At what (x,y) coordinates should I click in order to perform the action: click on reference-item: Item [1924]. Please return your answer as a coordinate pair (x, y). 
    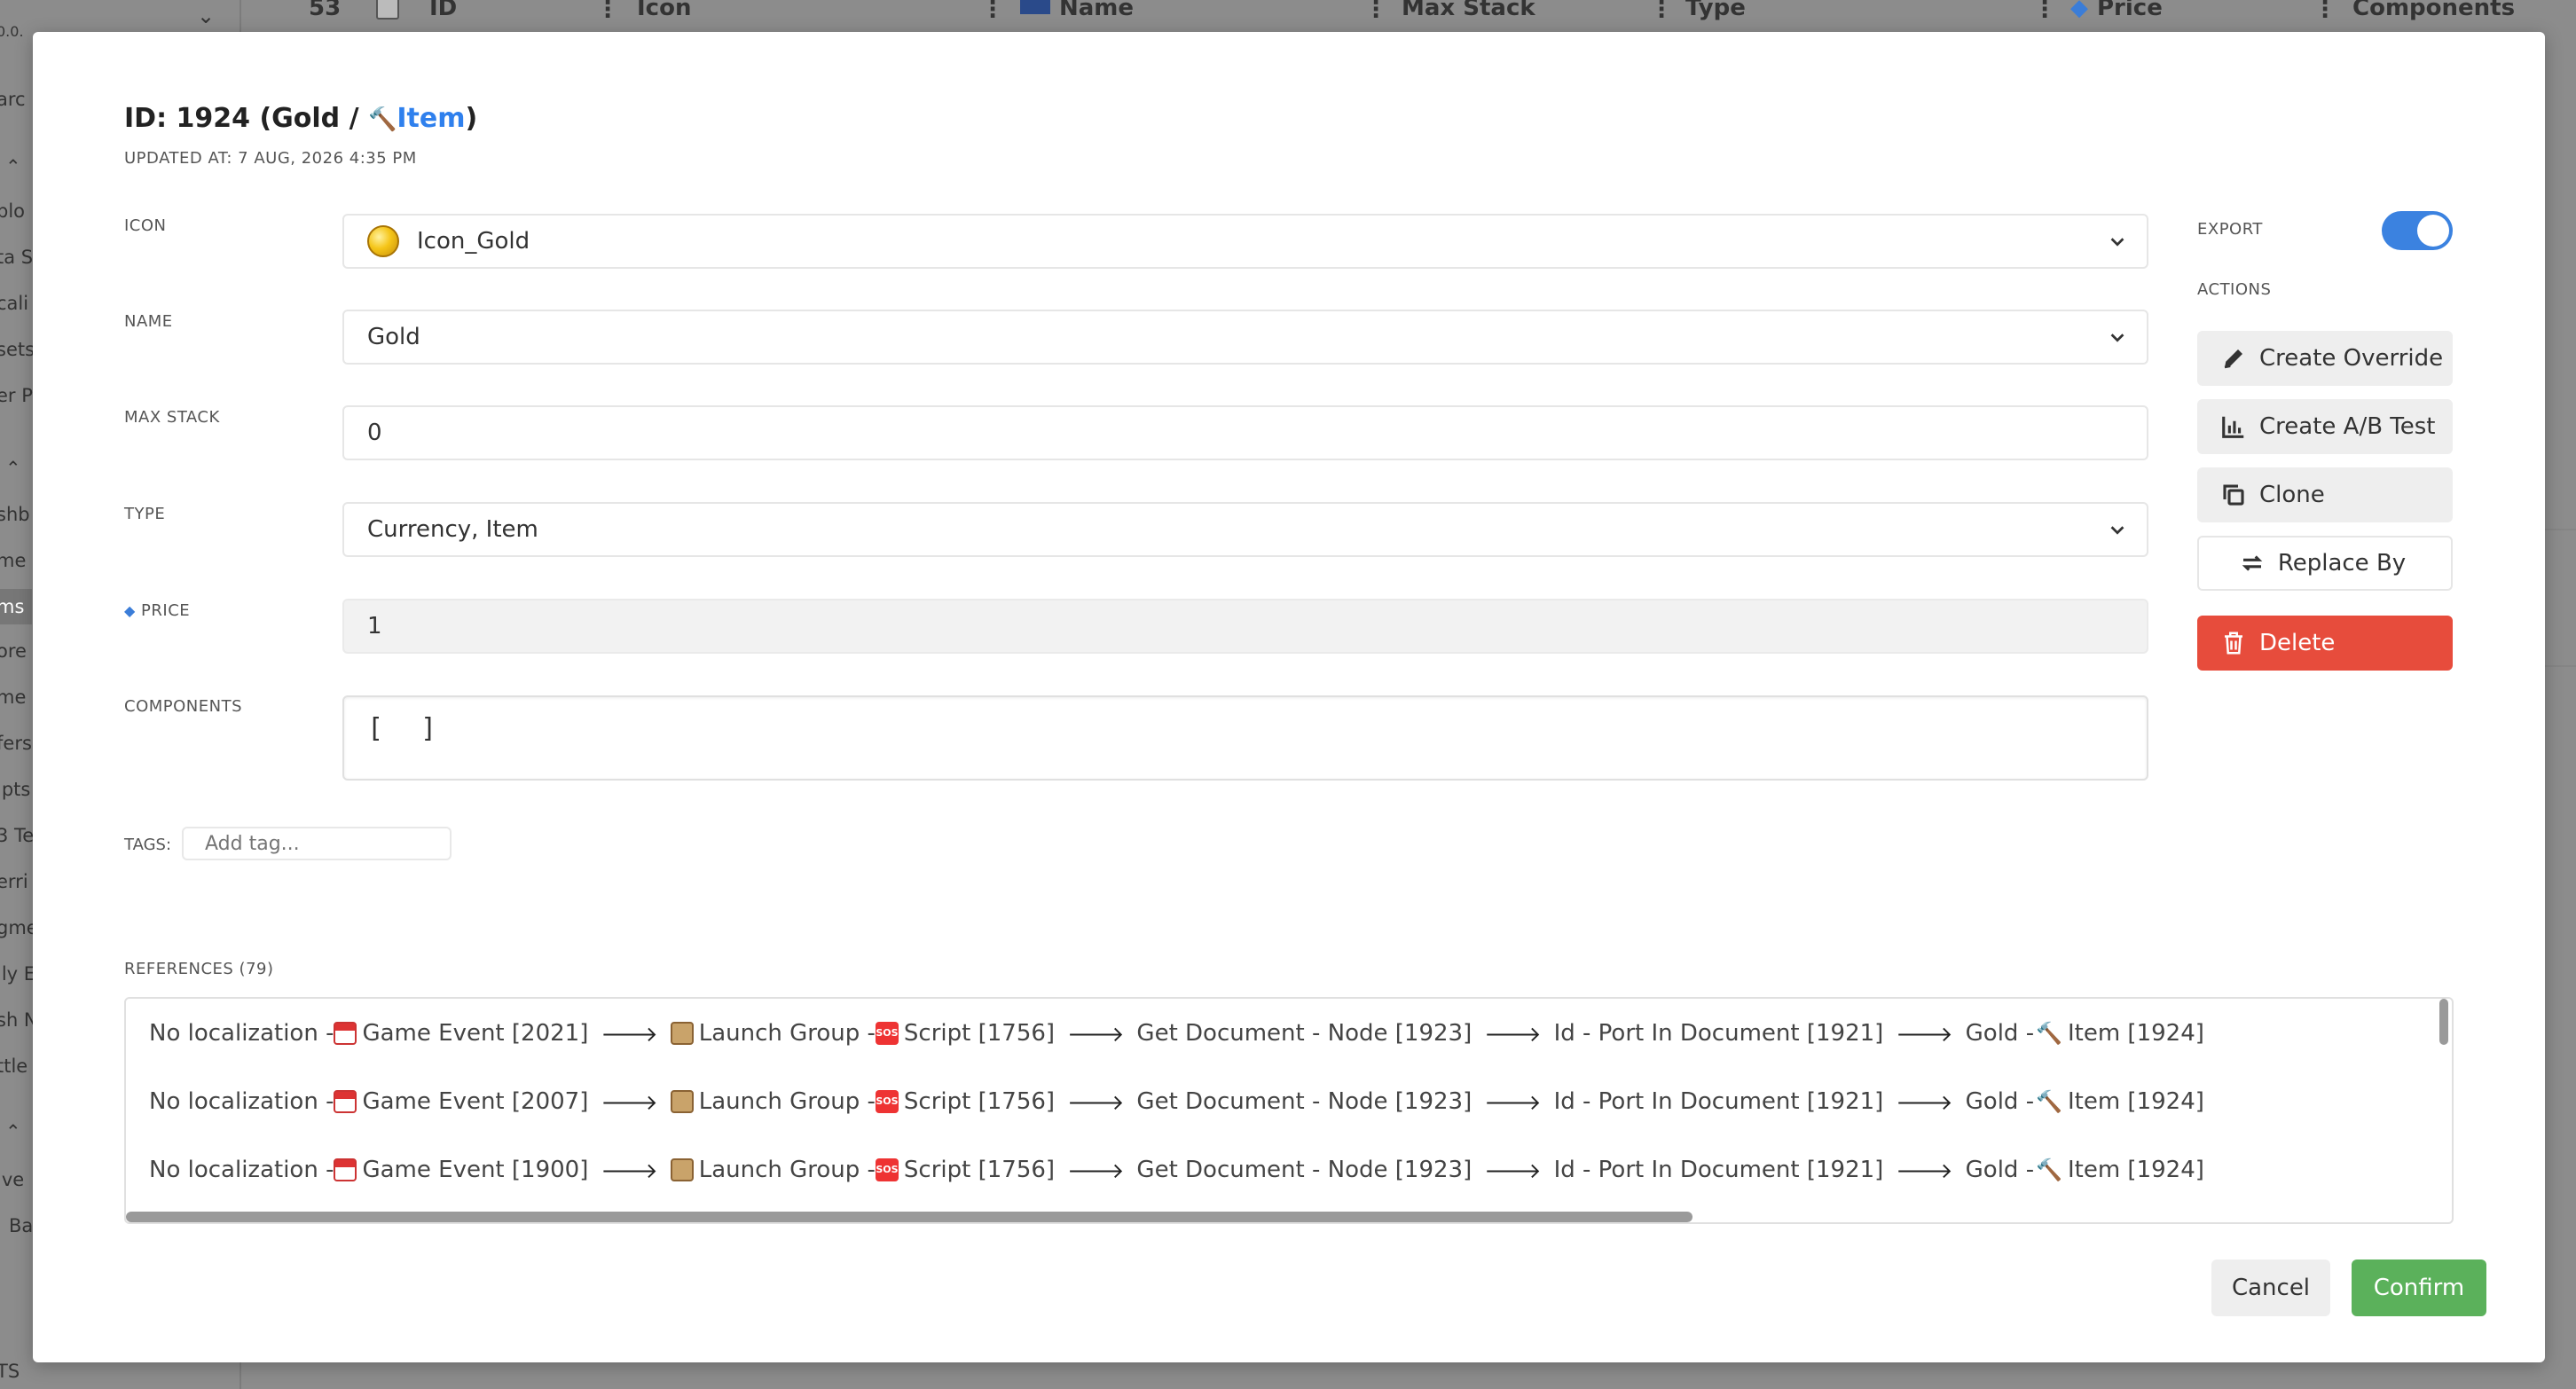
    Looking at the image, I should click on (2135, 1101).